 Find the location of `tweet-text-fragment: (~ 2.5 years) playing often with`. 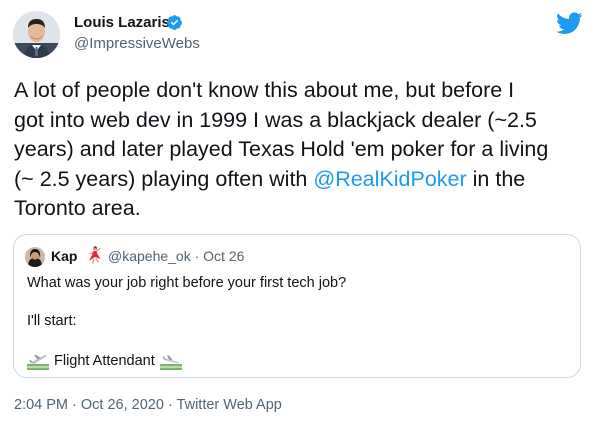

tweet-text-fragment: (~ 2.5 years) playing often with is located at coordinates (164, 178).